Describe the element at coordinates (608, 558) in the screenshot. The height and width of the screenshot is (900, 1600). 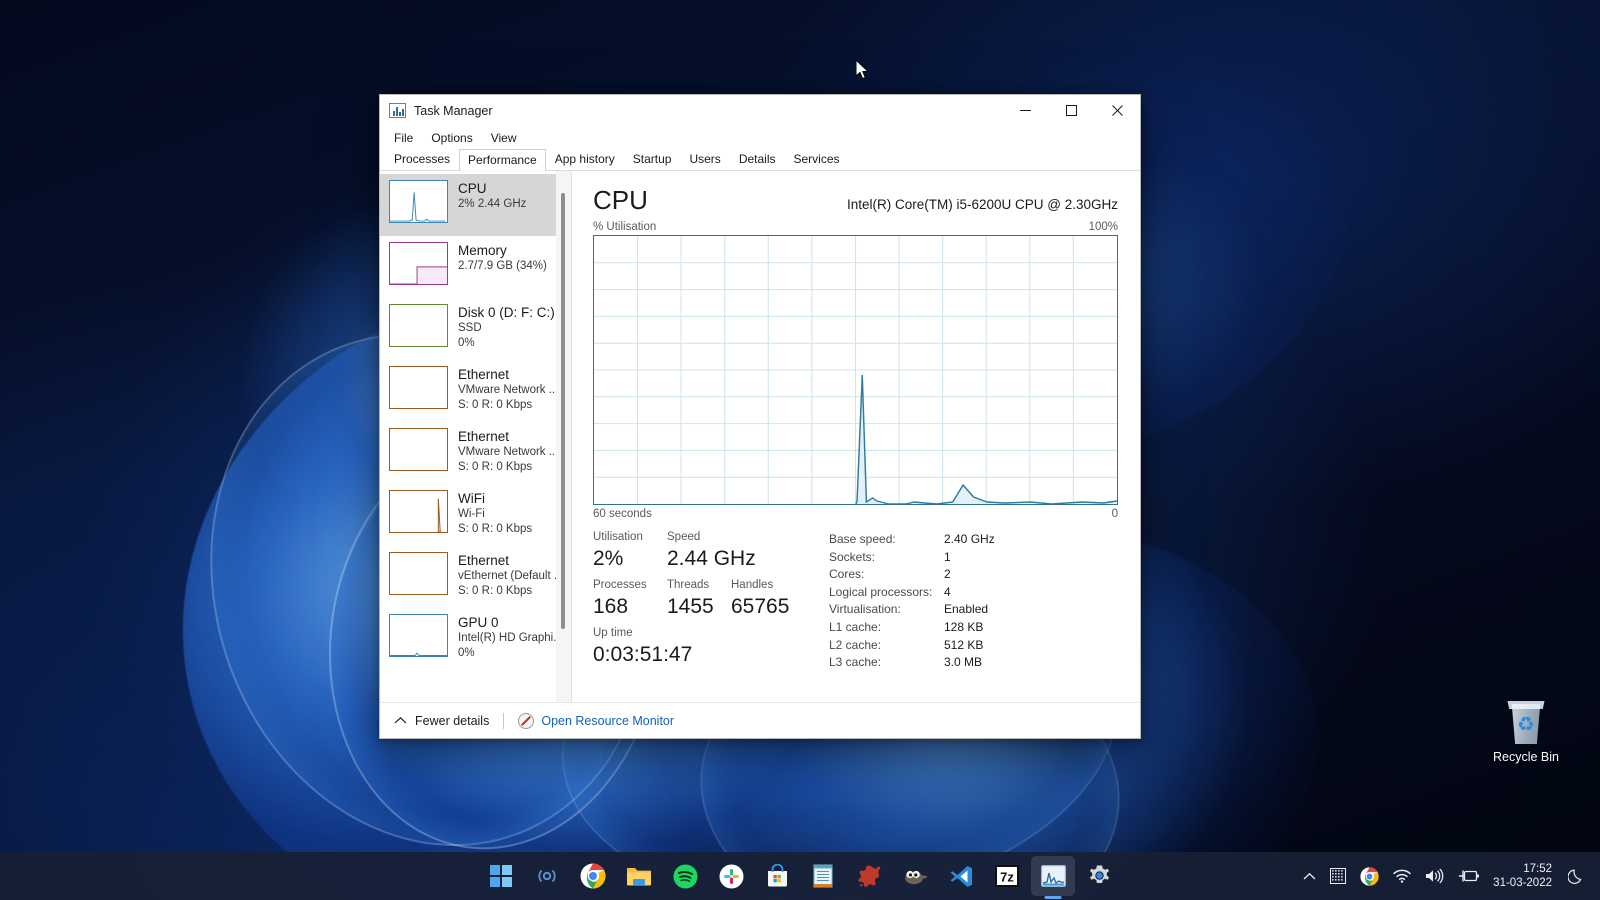
I see `stat-value: 2%` at that location.